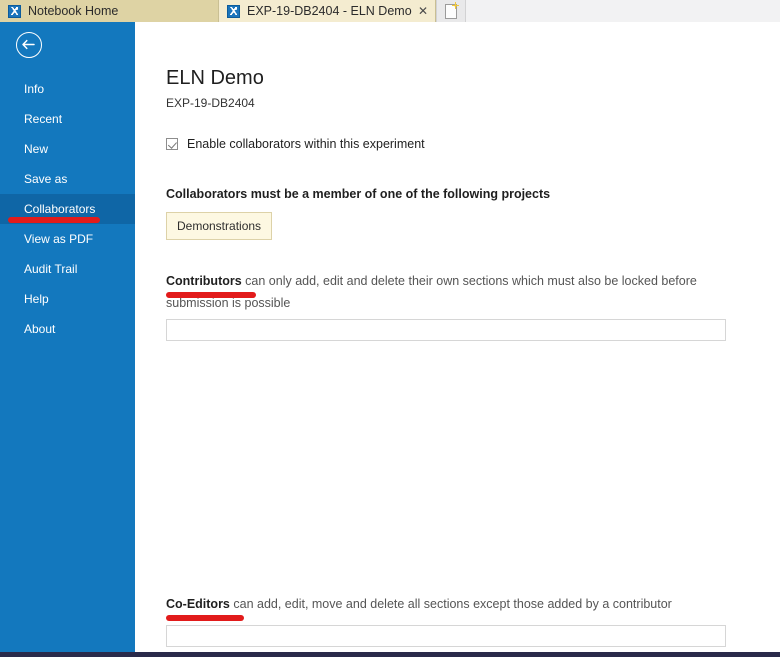 The width and height of the screenshot is (780, 657). I want to click on tab-bar-empty-space, so click(623, 11).